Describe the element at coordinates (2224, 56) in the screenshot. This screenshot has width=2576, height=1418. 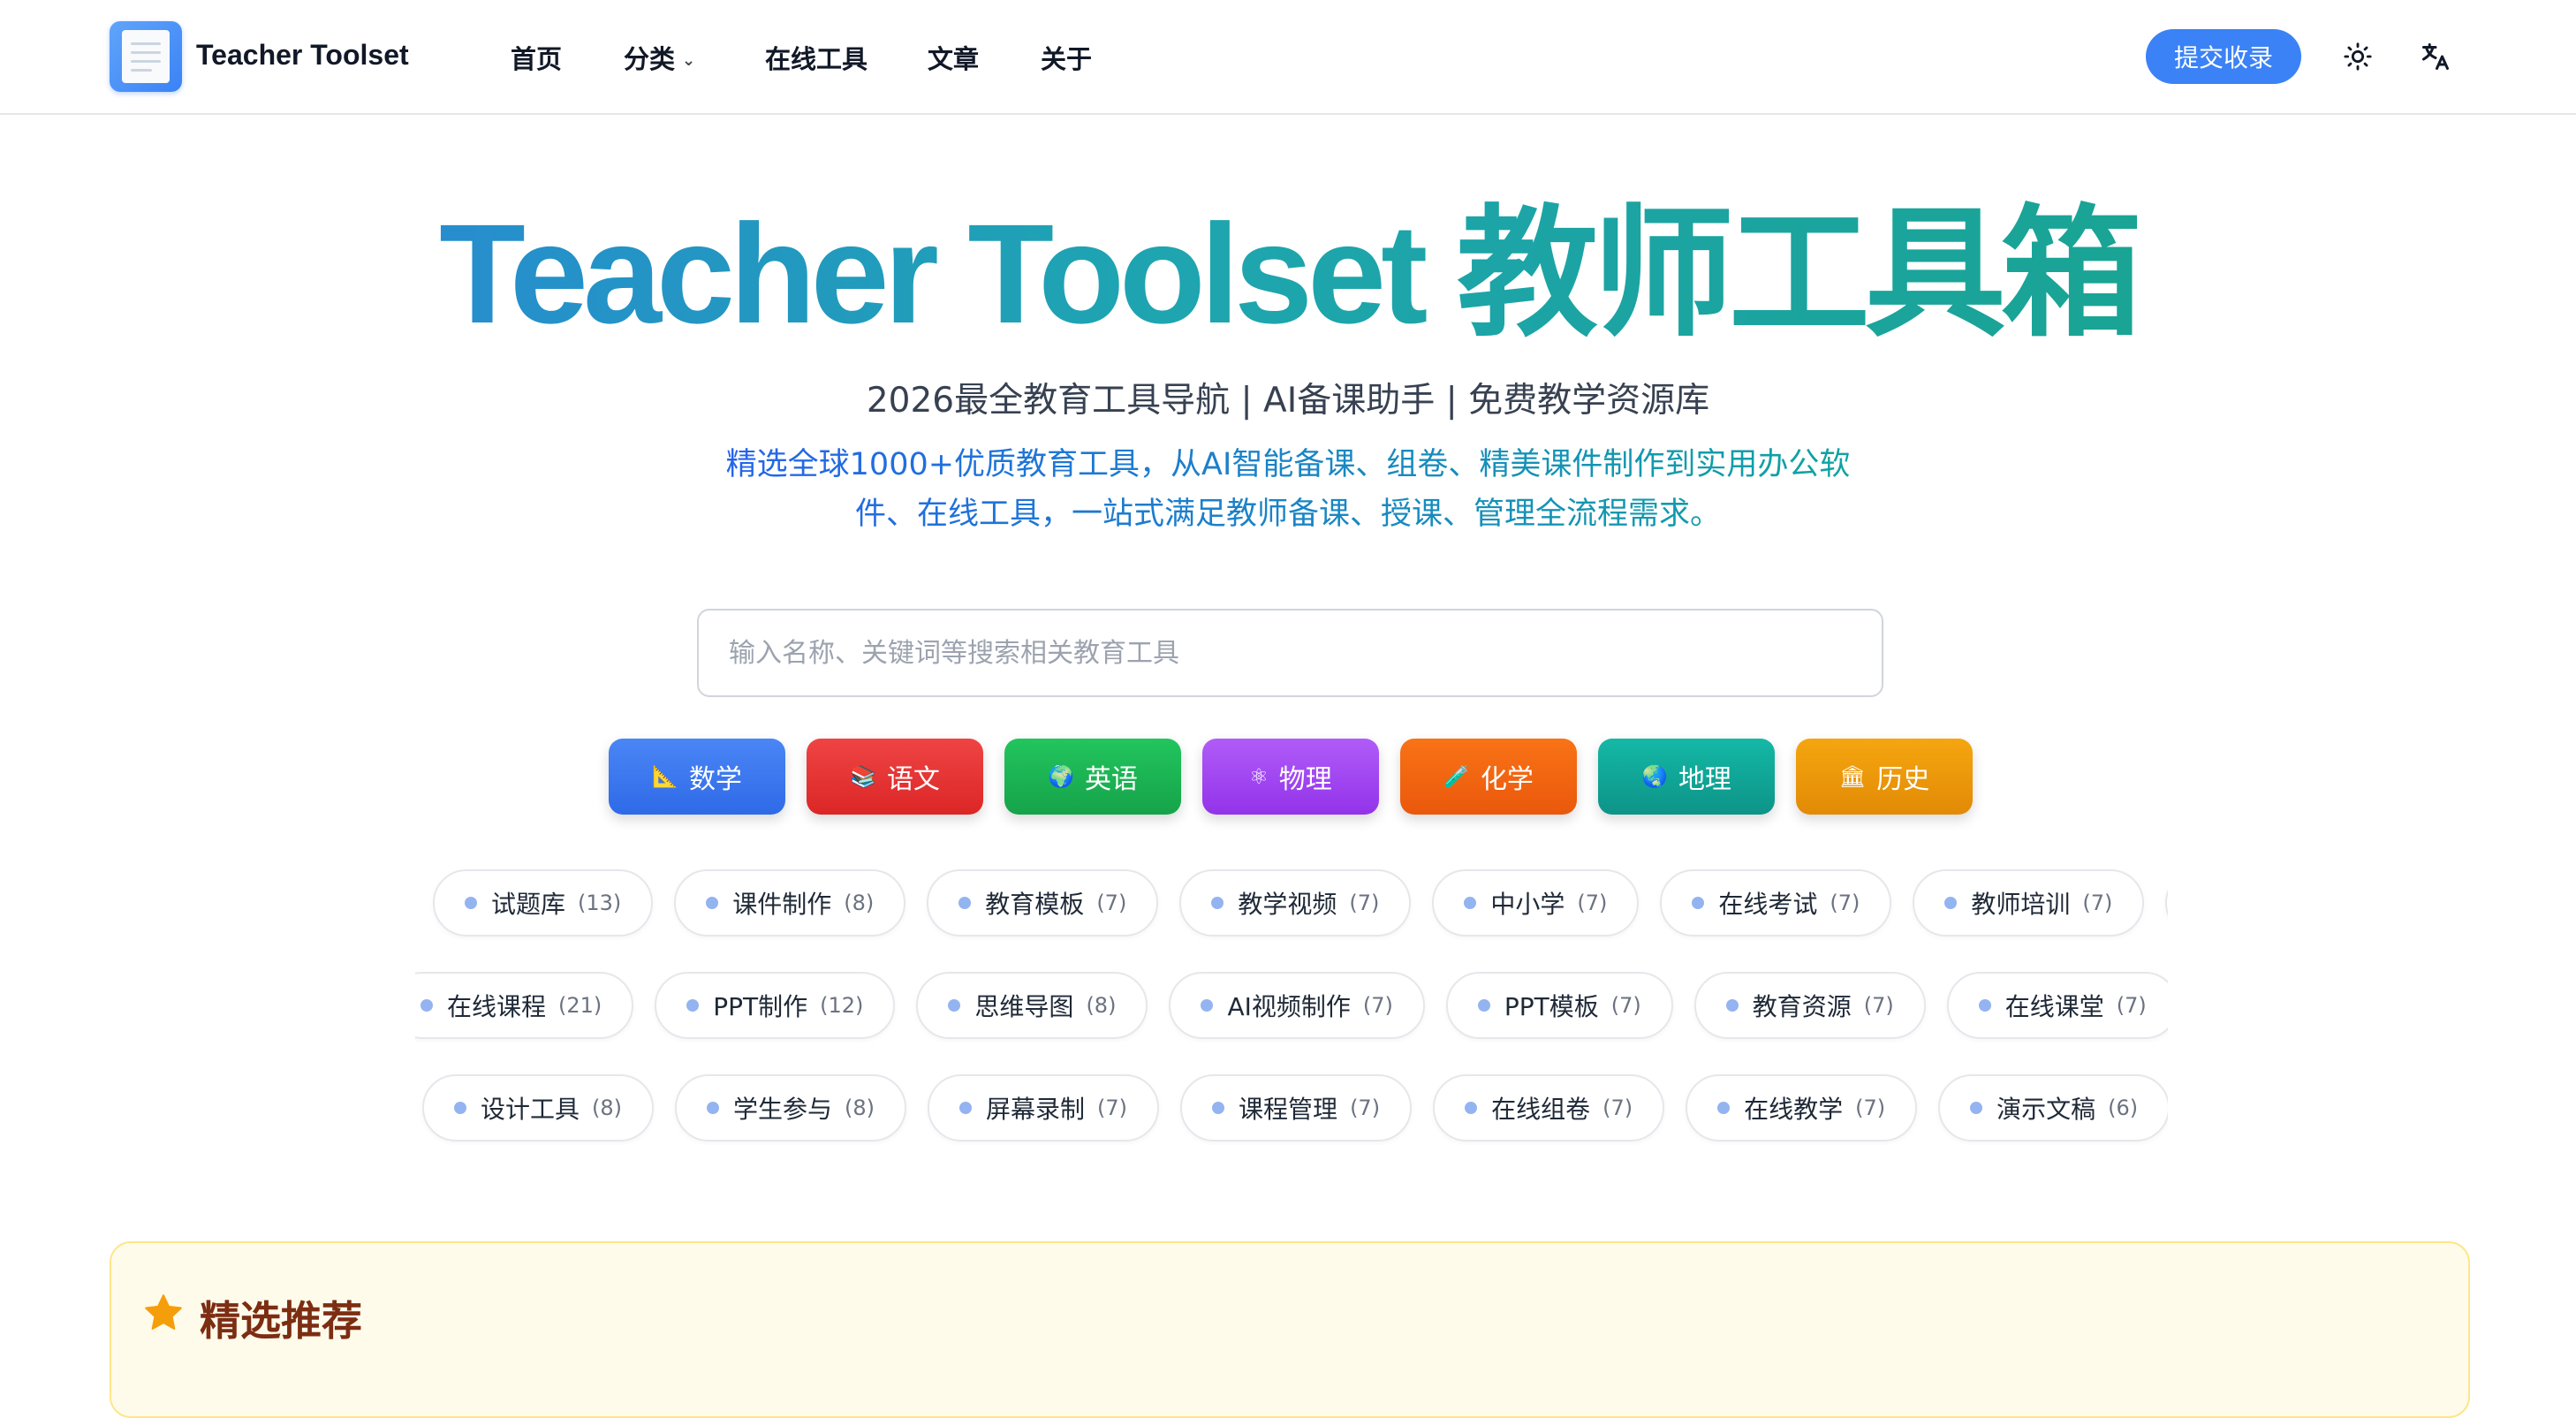
I see `submit-listing-button: 提交收录` at that location.